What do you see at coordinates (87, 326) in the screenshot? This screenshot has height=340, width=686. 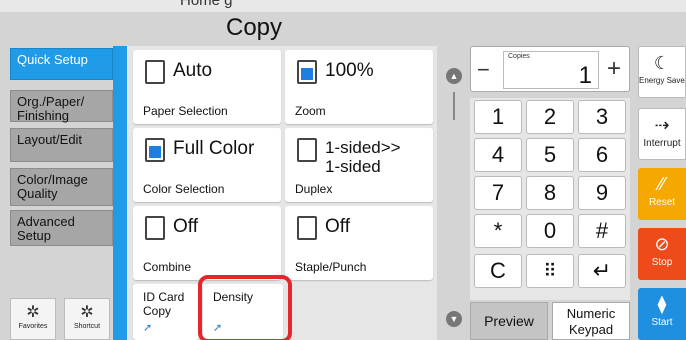 I see `shortcut-label: Shortcut` at bounding box center [87, 326].